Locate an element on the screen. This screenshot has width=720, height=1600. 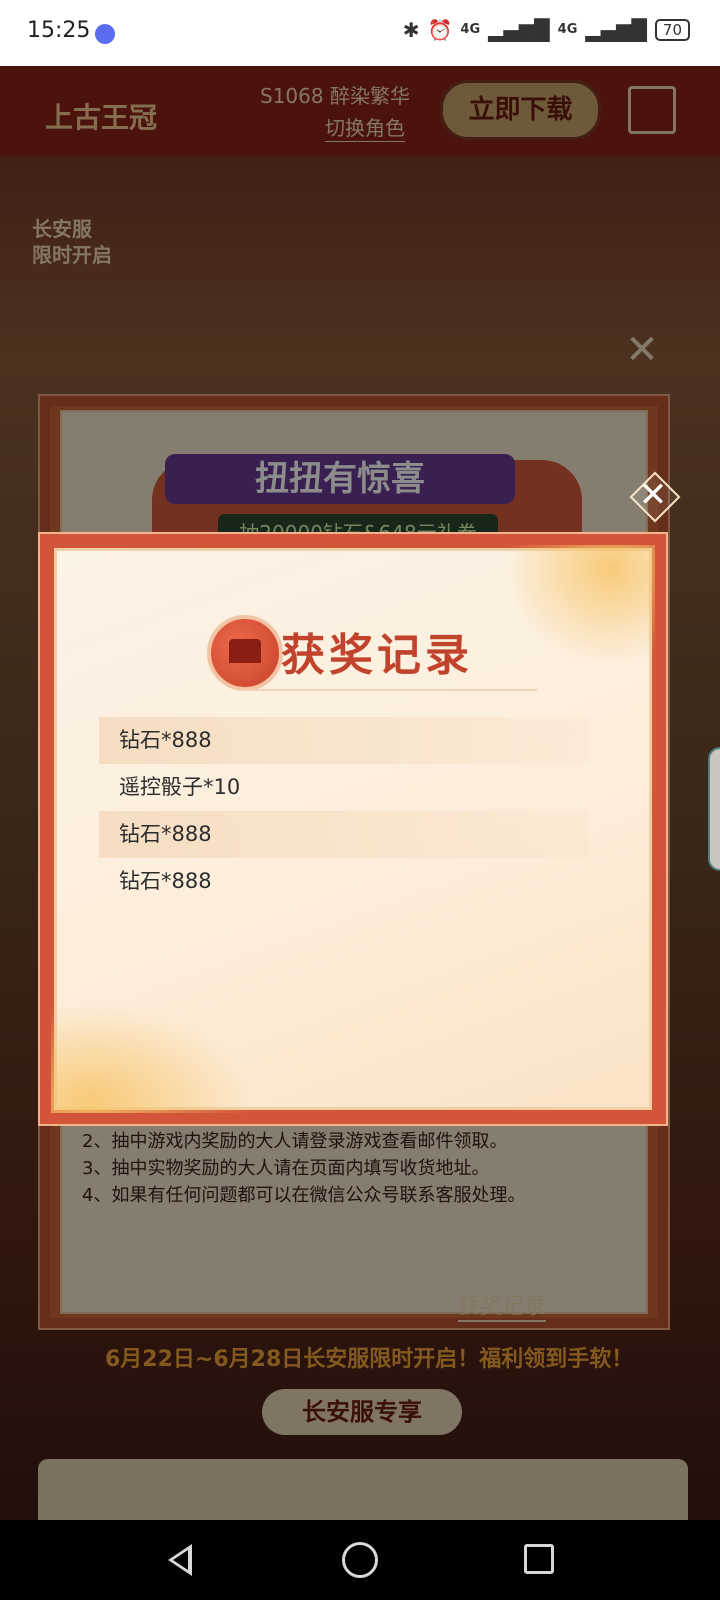
pavilion-emblem-icon is located at coordinates (245, 653).